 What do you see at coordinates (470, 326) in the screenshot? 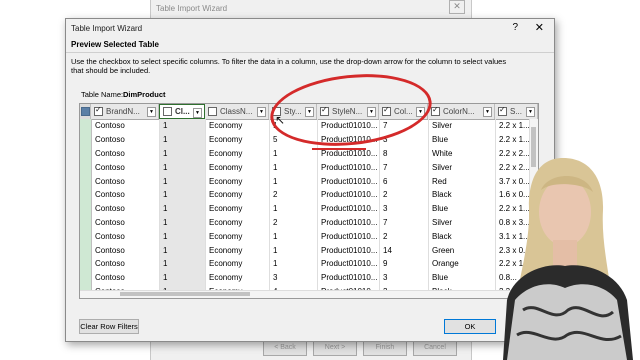
I see `ok-button: OK` at bounding box center [470, 326].